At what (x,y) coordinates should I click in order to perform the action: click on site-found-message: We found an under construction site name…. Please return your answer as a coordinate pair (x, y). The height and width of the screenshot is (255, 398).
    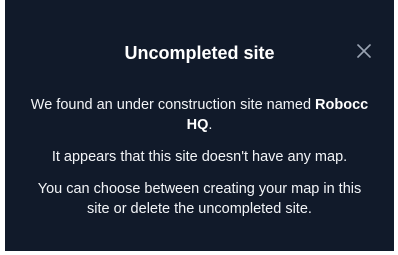
    Looking at the image, I should click on (199, 115).